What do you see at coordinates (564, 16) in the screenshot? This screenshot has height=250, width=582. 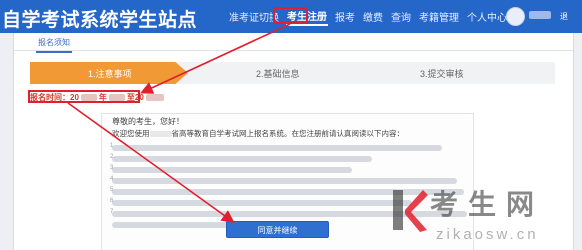 I see `logout-link: 退` at bounding box center [564, 16].